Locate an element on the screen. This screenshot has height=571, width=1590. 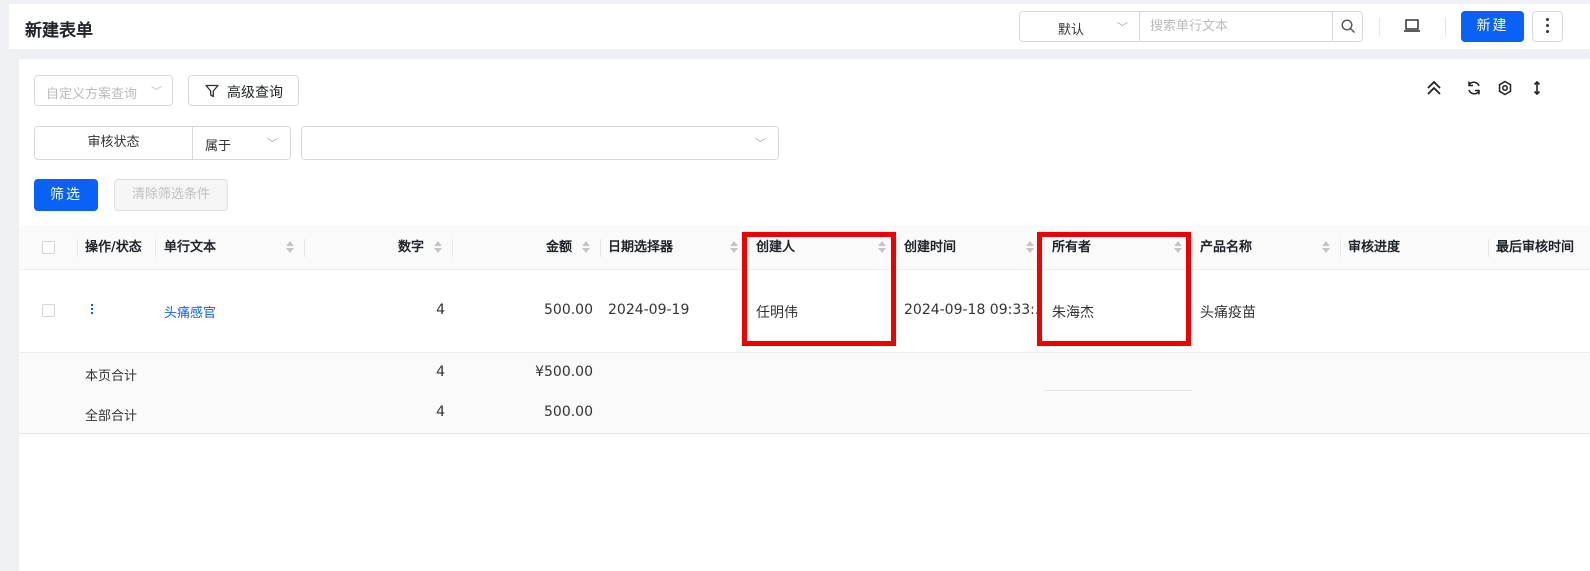
cell-product: 头痛疫苗 is located at coordinates (1228, 313).